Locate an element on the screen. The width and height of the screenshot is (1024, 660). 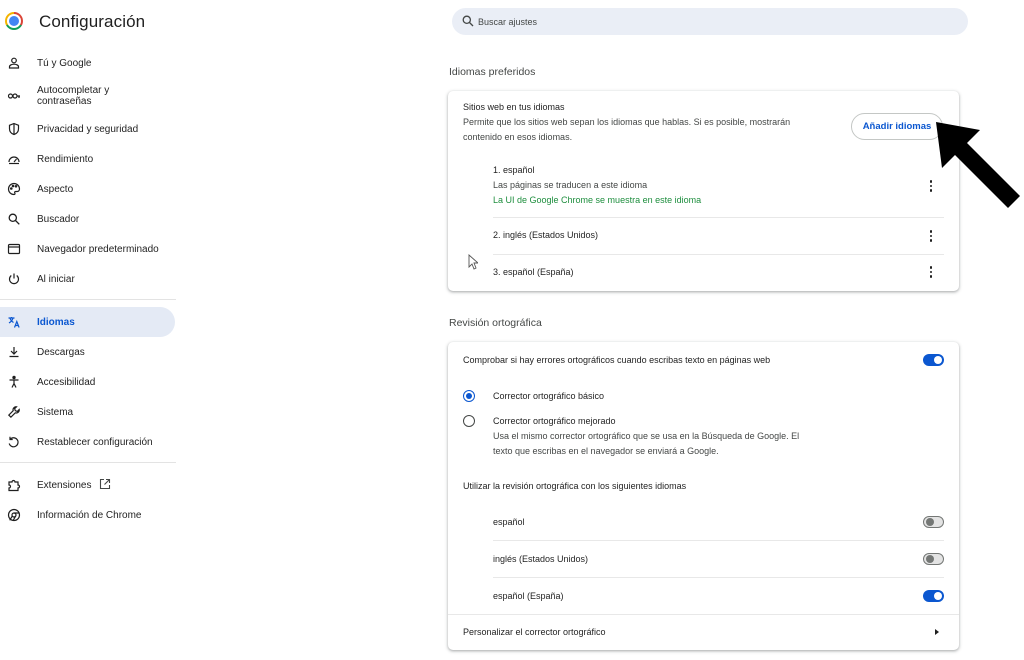
page-title: Configuración is located at coordinates (92, 21).